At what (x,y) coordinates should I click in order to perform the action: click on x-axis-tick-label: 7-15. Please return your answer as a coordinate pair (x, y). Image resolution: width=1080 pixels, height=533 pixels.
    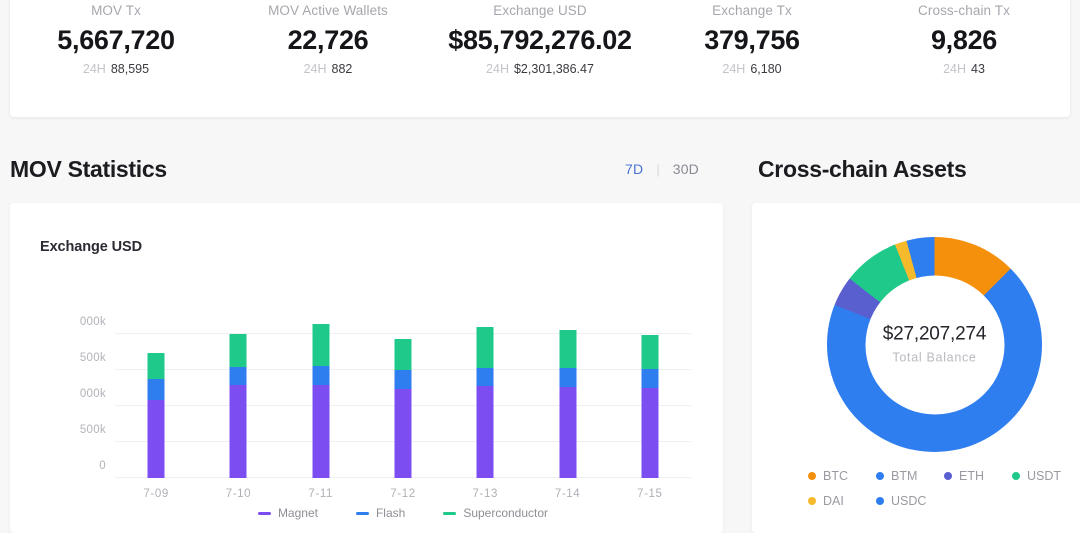
    Looking at the image, I should click on (650, 494).